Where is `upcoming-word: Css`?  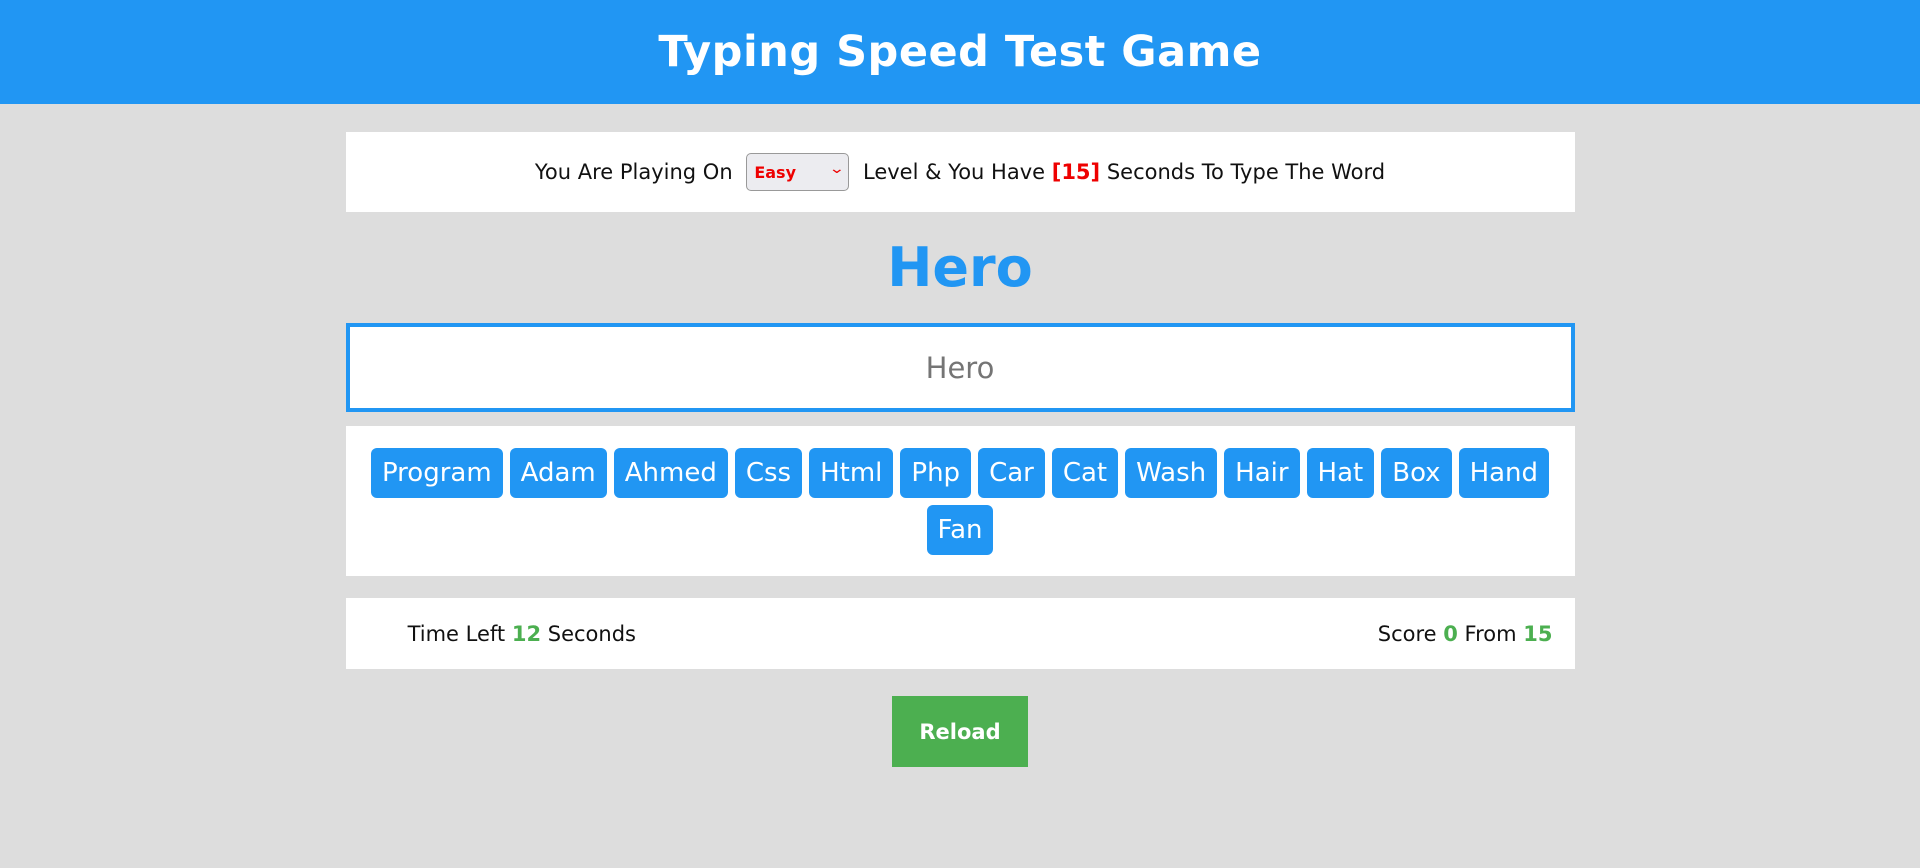 upcoming-word: Css is located at coordinates (768, 473).